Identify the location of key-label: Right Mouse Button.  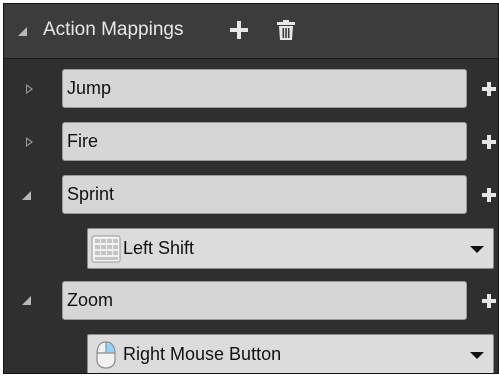
(202, 354).